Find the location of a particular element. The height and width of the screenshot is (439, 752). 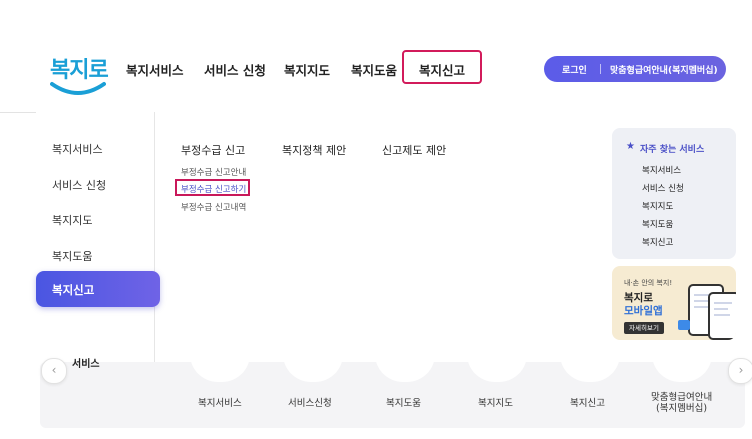

fav-item-welfare-service: 복지서비스 is located at coordinates (661, 170).